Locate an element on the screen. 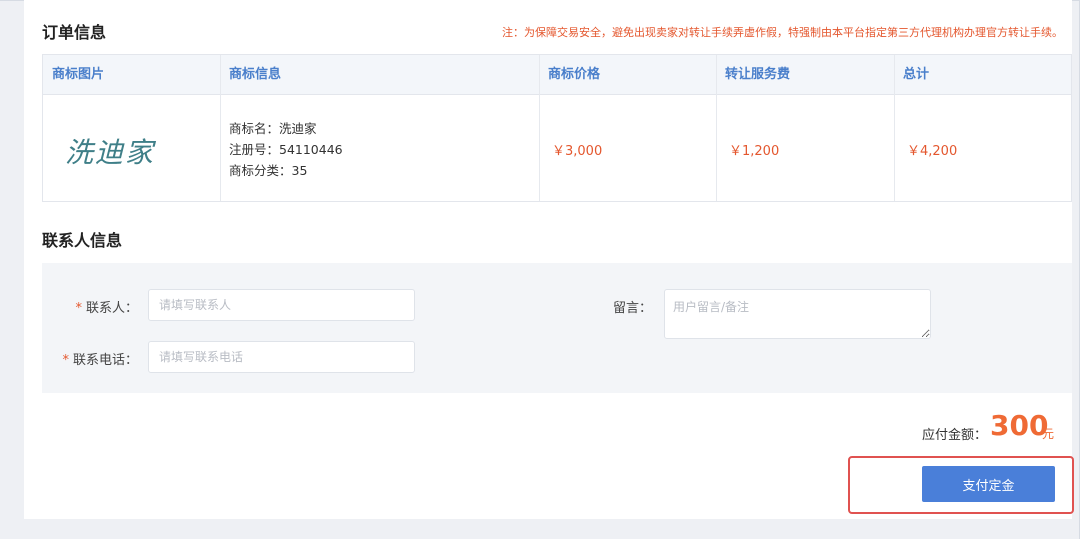 This screenshot has width=1080, height=539. trademark-logo: 洗迪家 is located at coordinates (110, 152).